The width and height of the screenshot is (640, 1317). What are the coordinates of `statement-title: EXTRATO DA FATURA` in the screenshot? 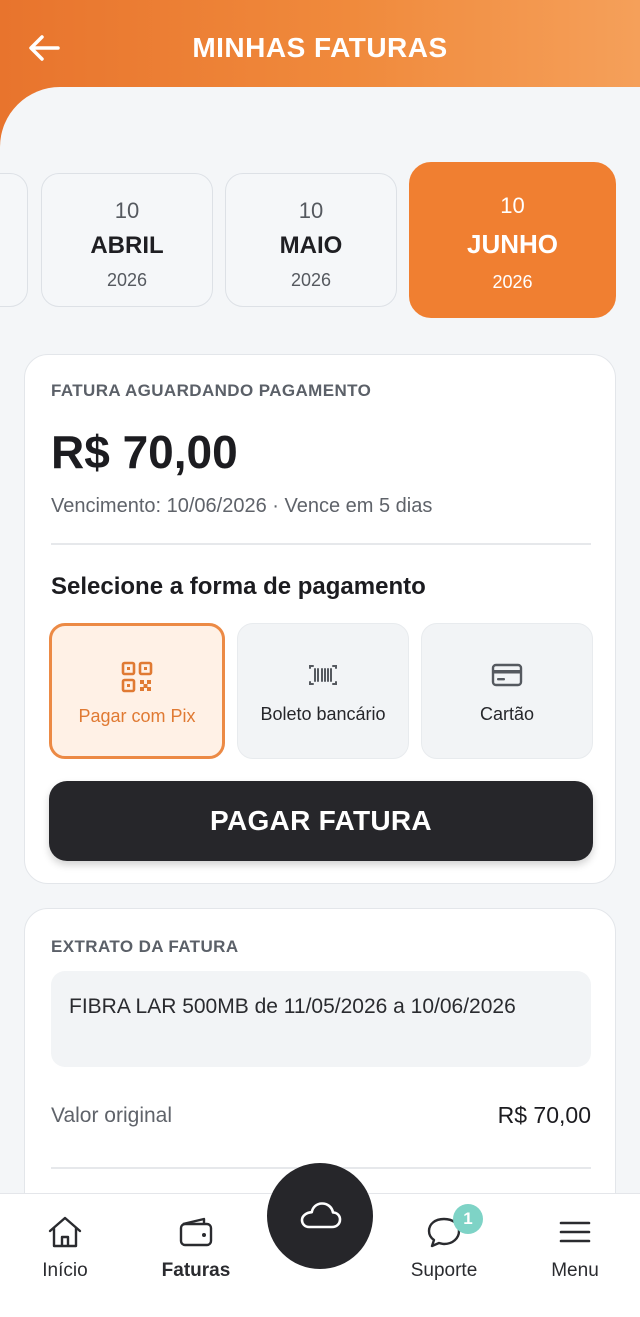 It's located at (145, 946).